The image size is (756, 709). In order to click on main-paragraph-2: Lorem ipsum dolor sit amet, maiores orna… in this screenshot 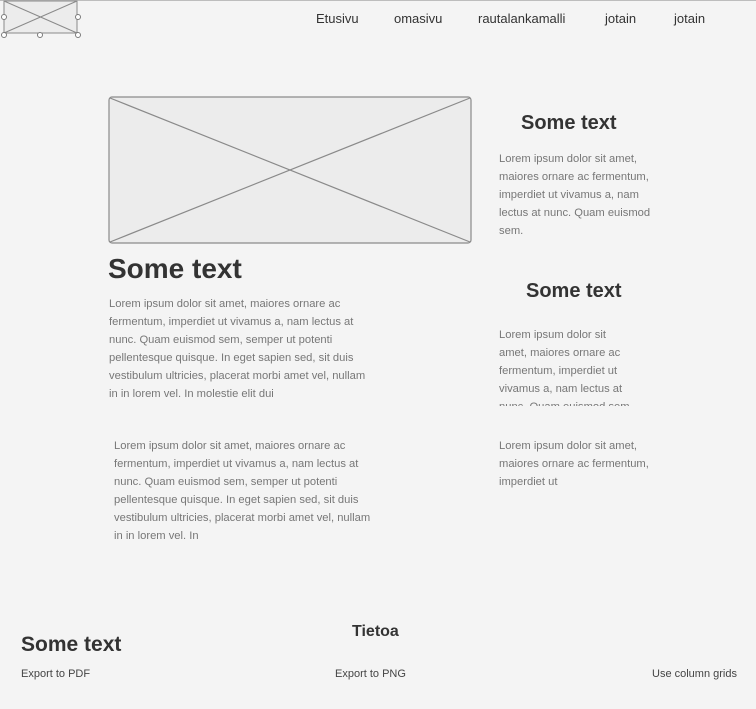, I will do `click(242, 491)`.